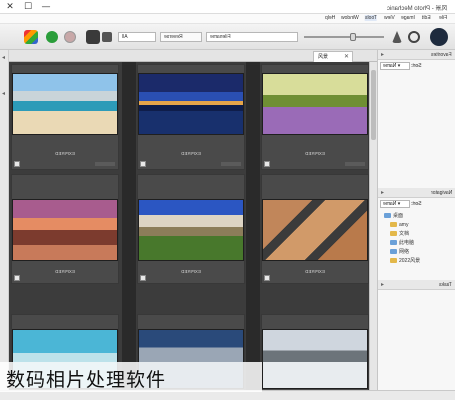  I want to click on tree-item-network: 网络, so click(399, 252).